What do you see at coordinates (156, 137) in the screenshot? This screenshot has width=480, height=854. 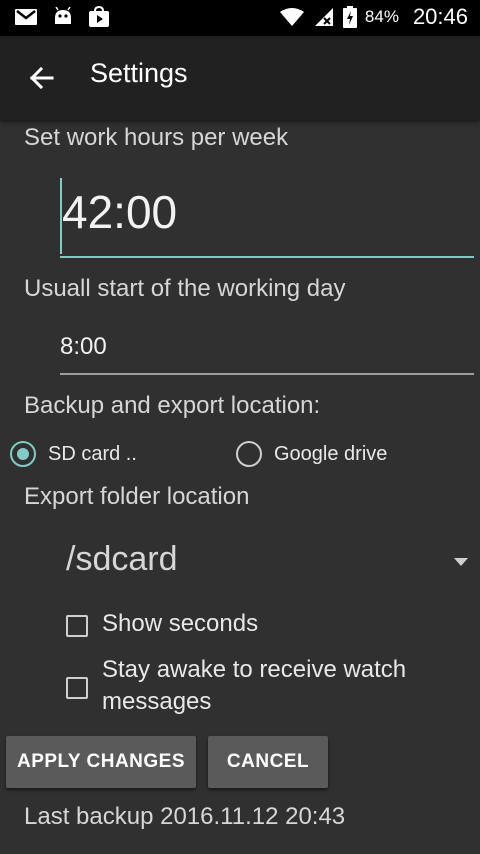 I see `work-hours-label: Set work hours per week` at bounding box center [156, 137].